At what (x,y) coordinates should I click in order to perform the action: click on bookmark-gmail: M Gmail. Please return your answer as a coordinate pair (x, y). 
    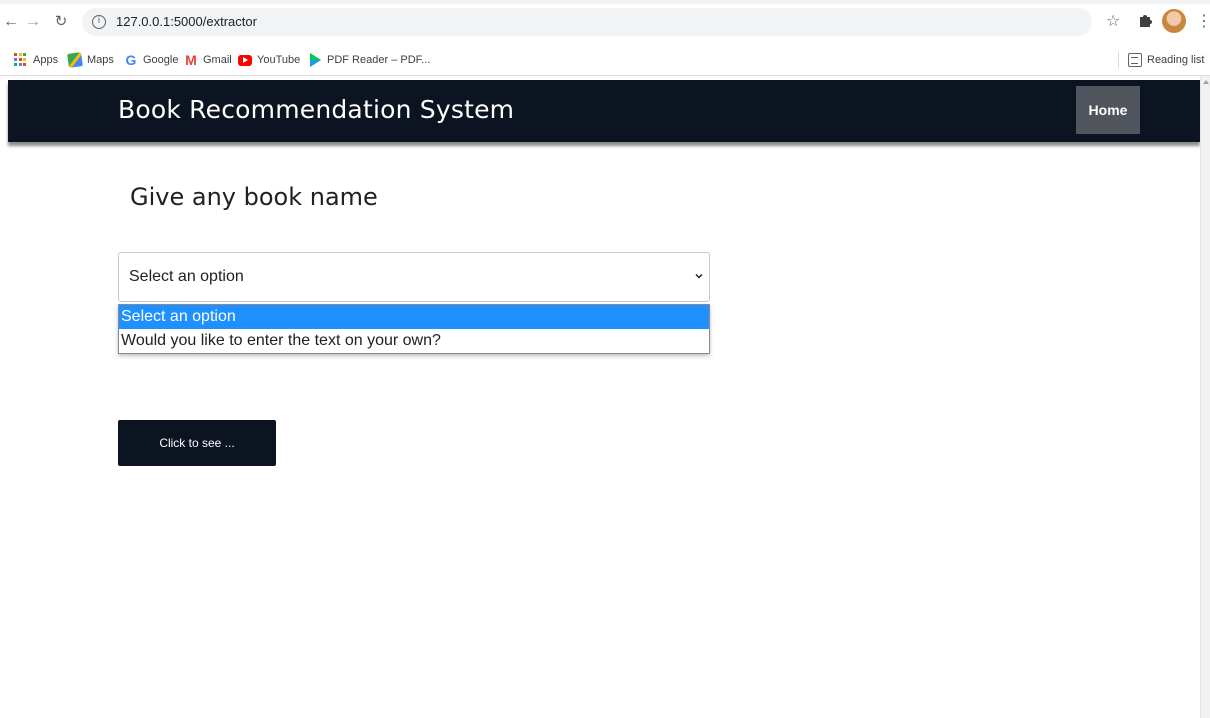
    Looking at the image, I should click on (208, 60).